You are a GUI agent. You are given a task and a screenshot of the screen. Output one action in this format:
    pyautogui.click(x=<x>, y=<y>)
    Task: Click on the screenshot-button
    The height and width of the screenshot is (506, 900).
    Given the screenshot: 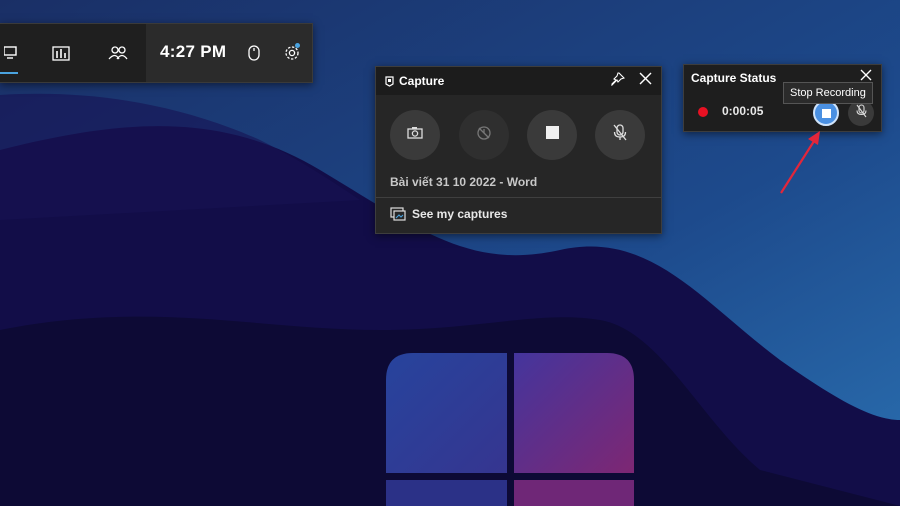 What is the action you would take?
    pyautogui.click(x=415, y=135)
    